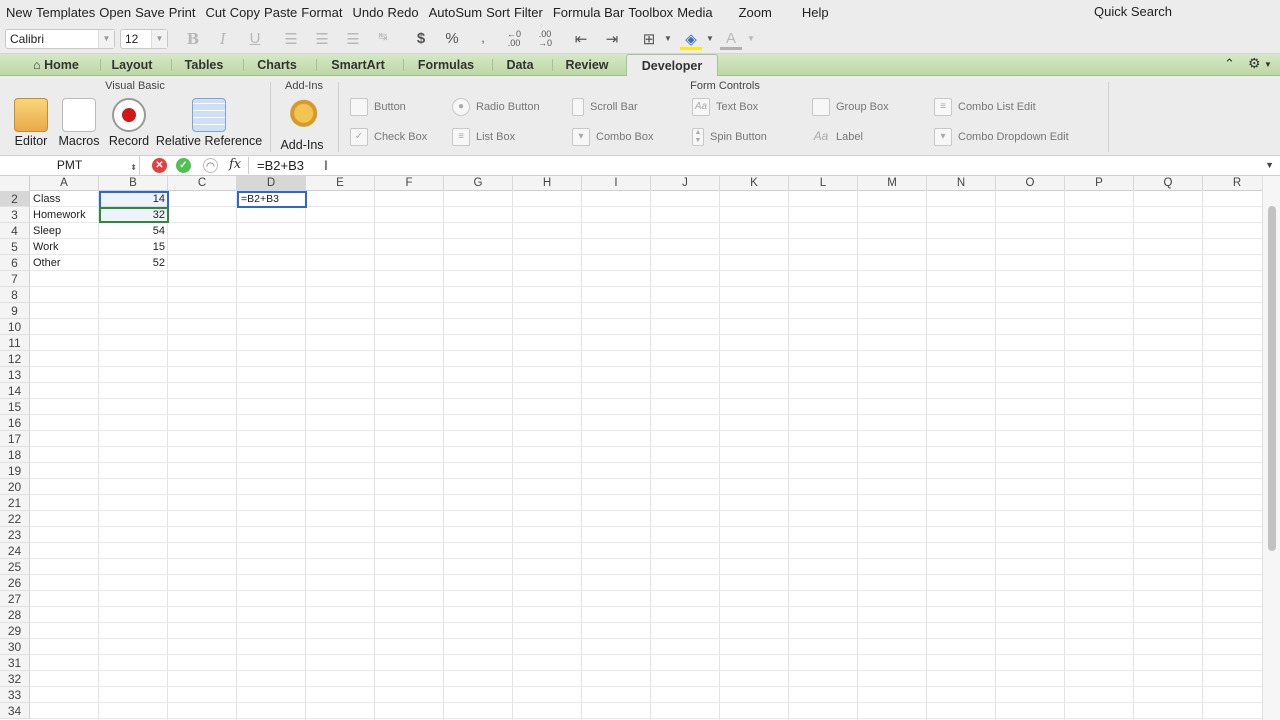  What do you see at coordinates (15, 567) in the screenshot?
I see `row-header: 25` at bounding box center [15, 567].